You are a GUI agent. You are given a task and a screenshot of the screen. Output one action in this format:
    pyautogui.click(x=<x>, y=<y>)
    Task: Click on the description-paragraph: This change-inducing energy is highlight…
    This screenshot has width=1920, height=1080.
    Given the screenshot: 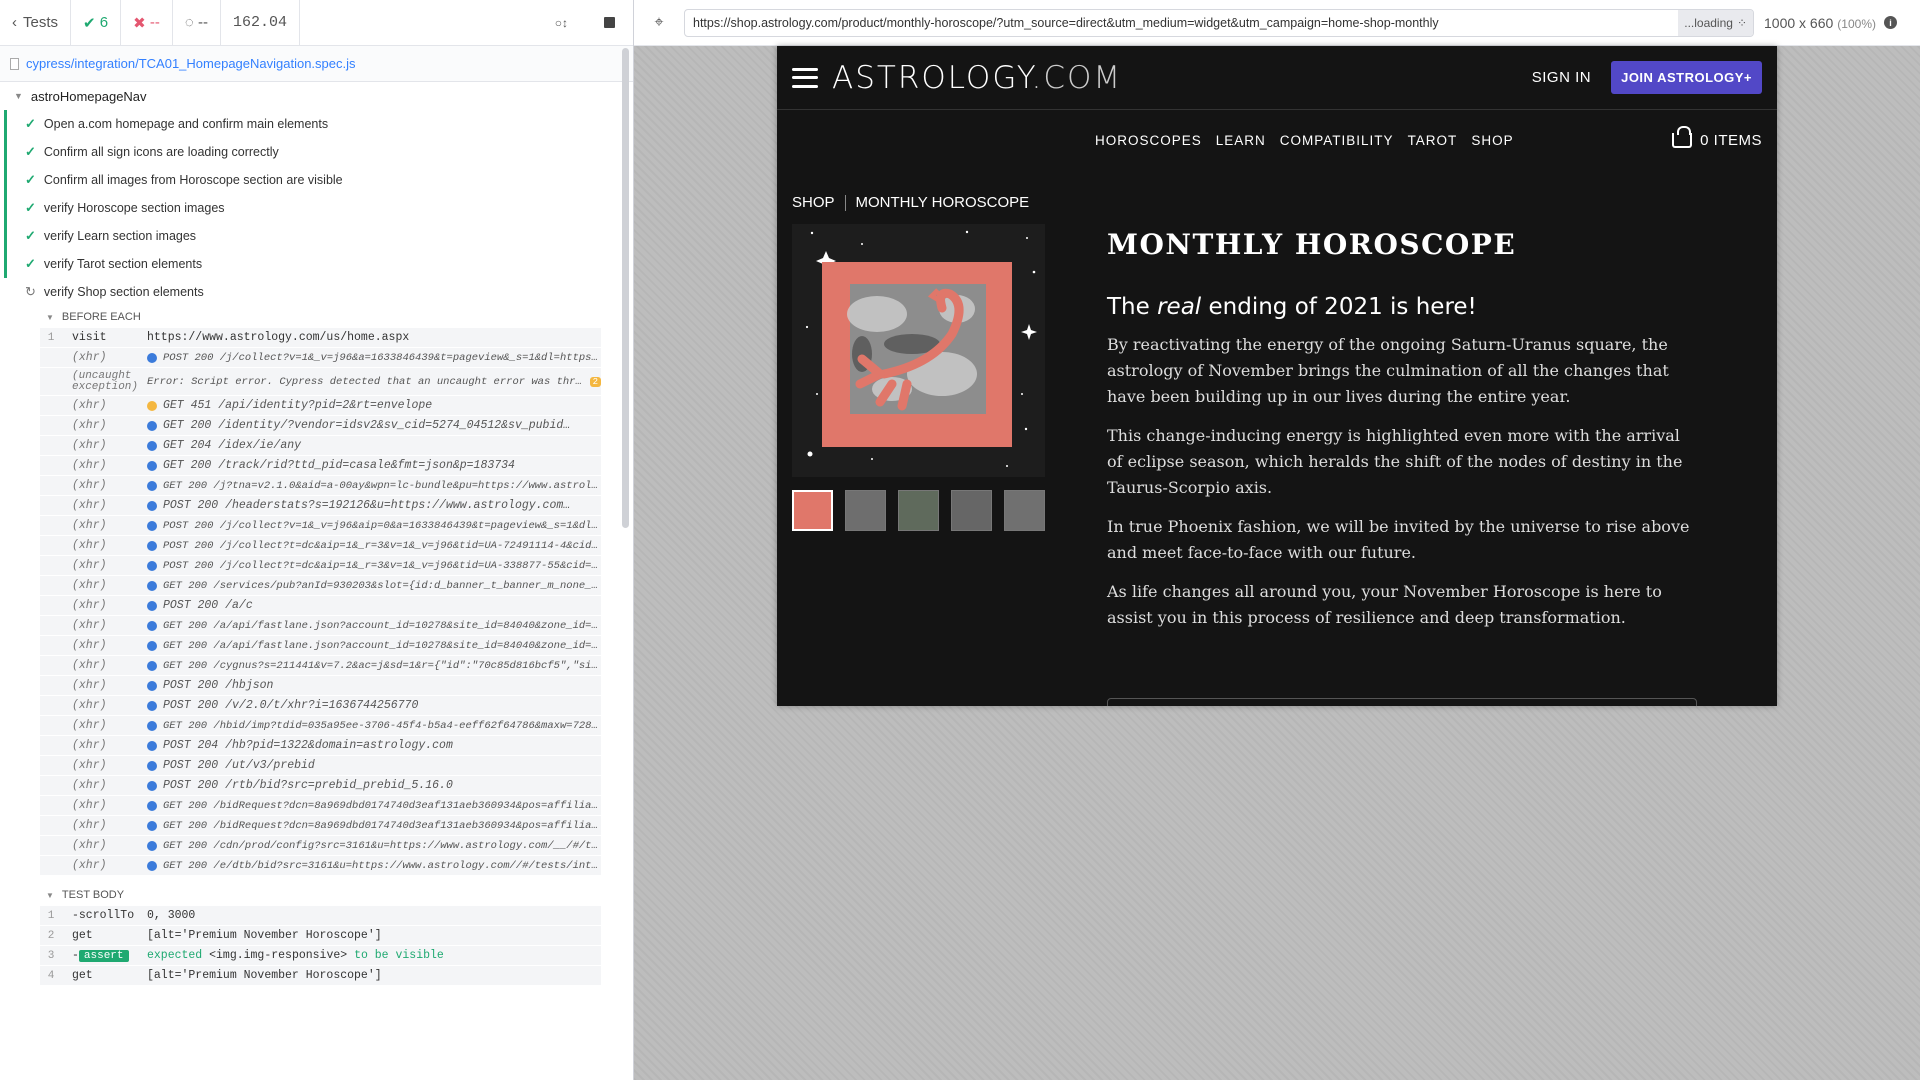 What is the action you would take?
    pyautogui.click(x=1395, y=461)
    